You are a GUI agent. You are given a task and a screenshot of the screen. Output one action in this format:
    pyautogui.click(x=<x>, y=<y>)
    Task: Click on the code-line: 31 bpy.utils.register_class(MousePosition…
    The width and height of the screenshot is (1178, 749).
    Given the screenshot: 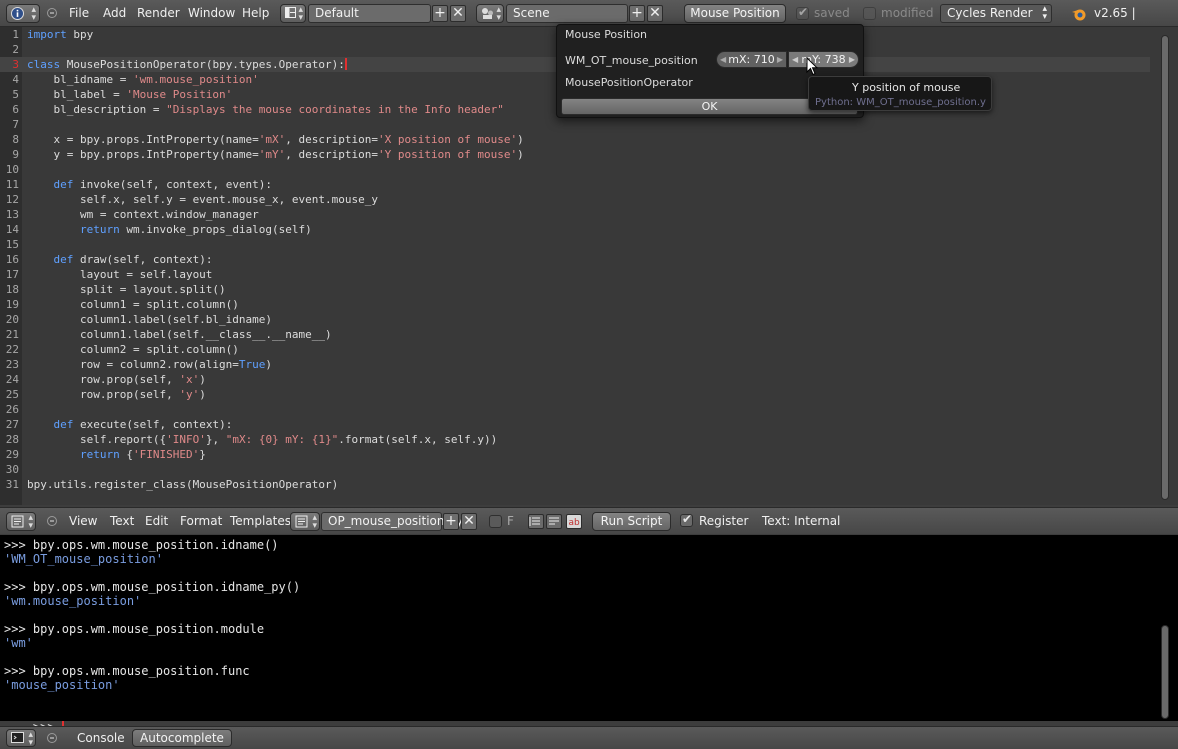 What is the action you would take?
    pyautogui.click(x=575, y=484)
    